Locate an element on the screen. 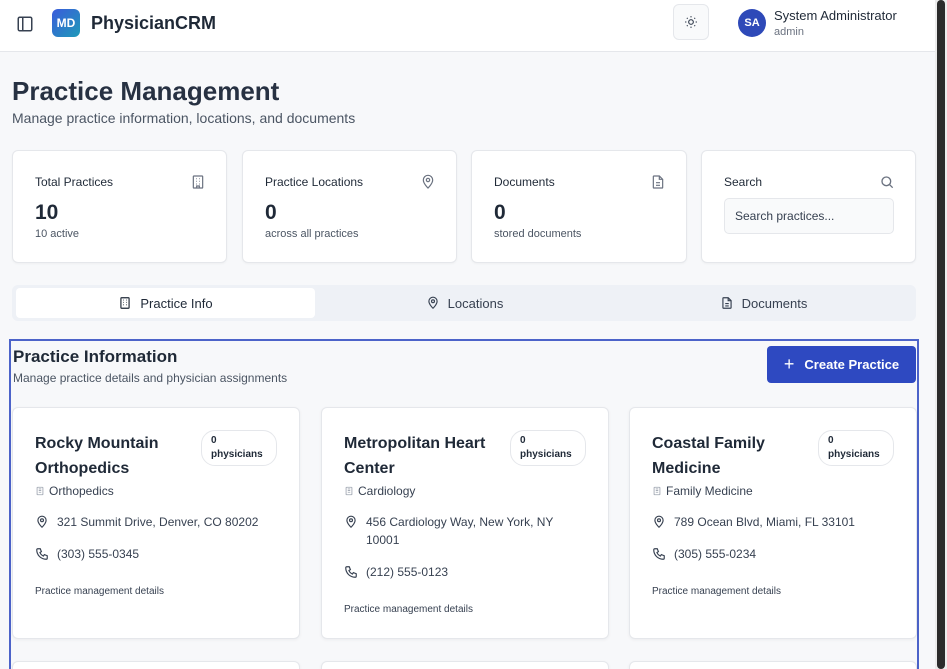  search-input is located at coordinates (809, 216).